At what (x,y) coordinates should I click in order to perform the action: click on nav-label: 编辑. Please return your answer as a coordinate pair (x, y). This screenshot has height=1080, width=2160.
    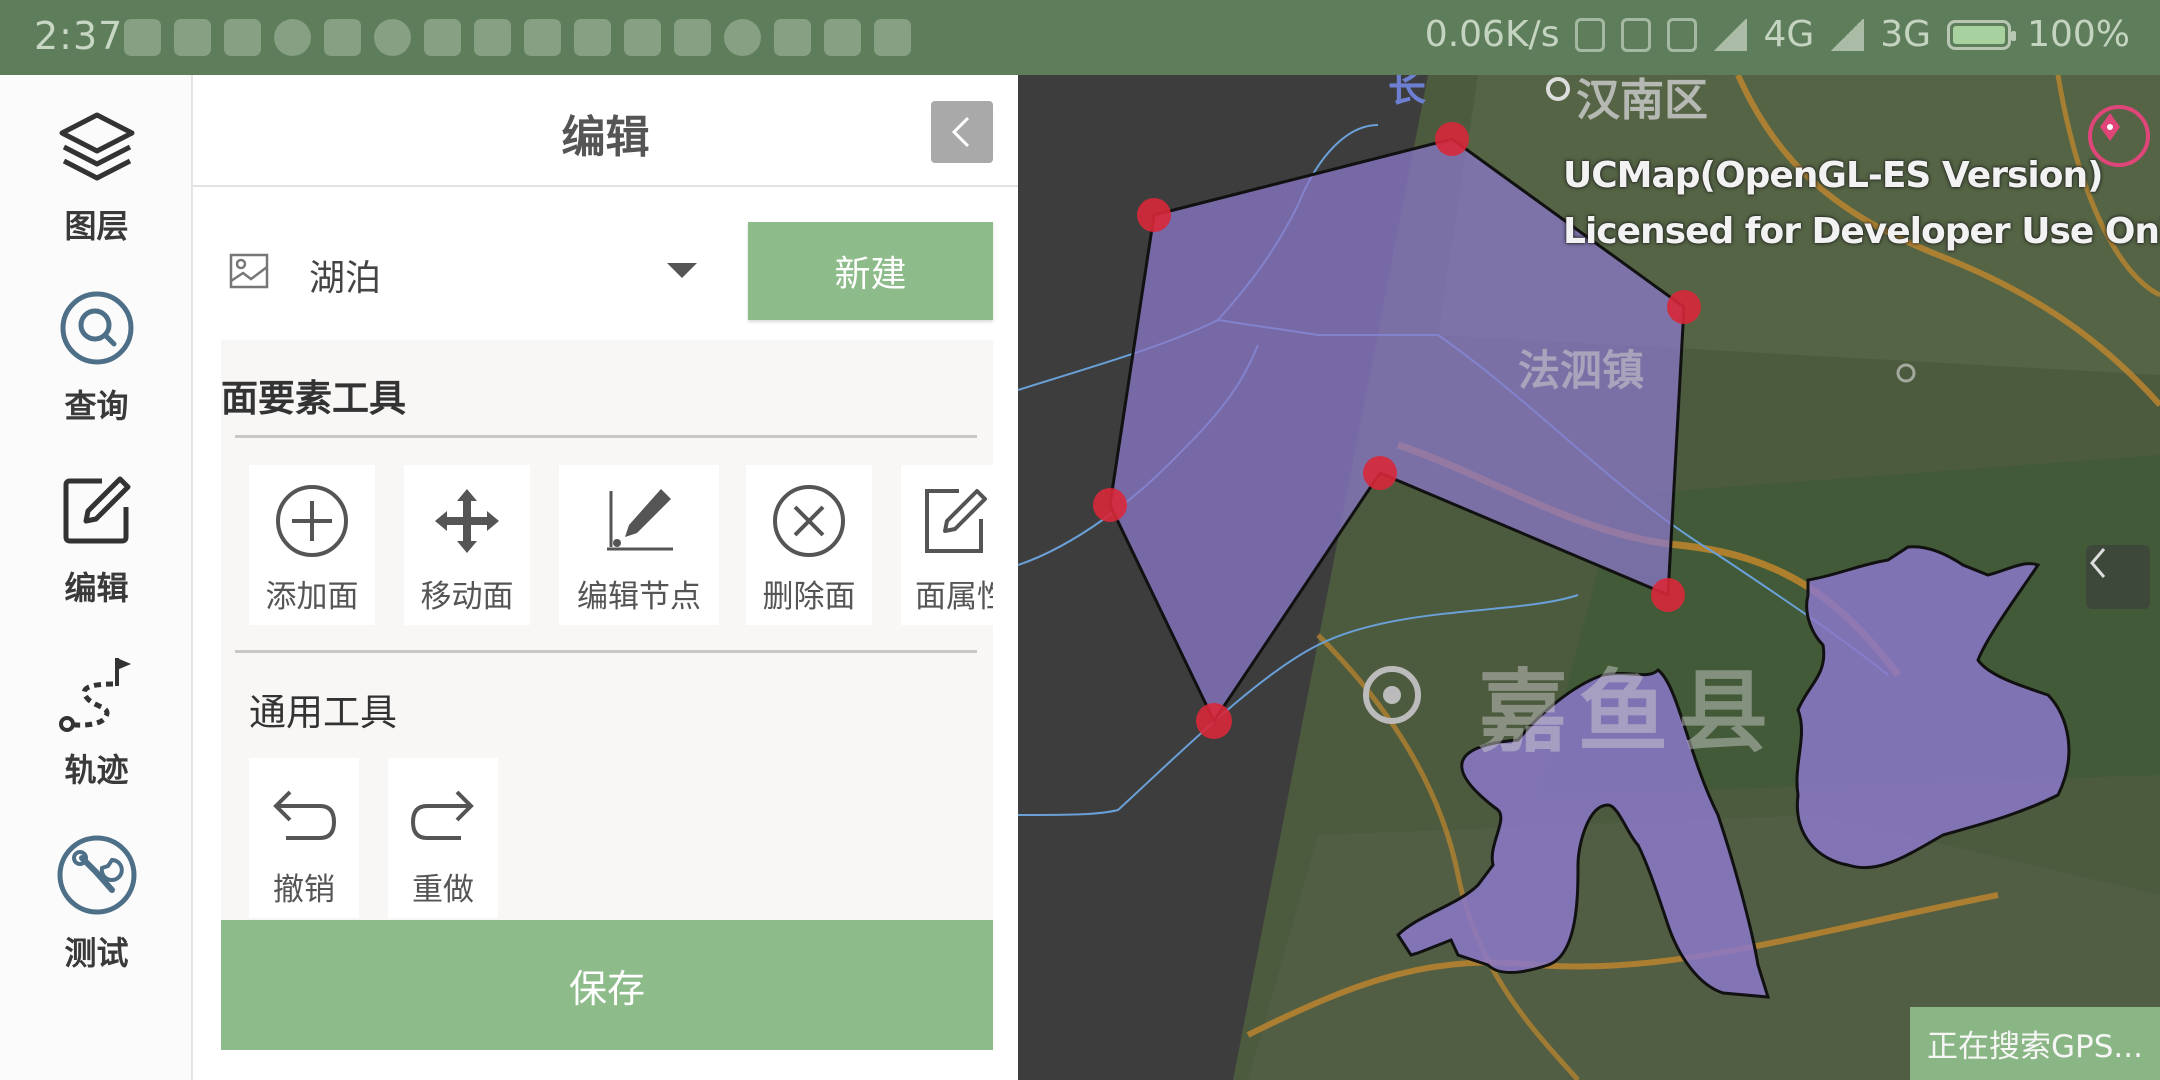
    Looking at the image, I should click on (96, 588).